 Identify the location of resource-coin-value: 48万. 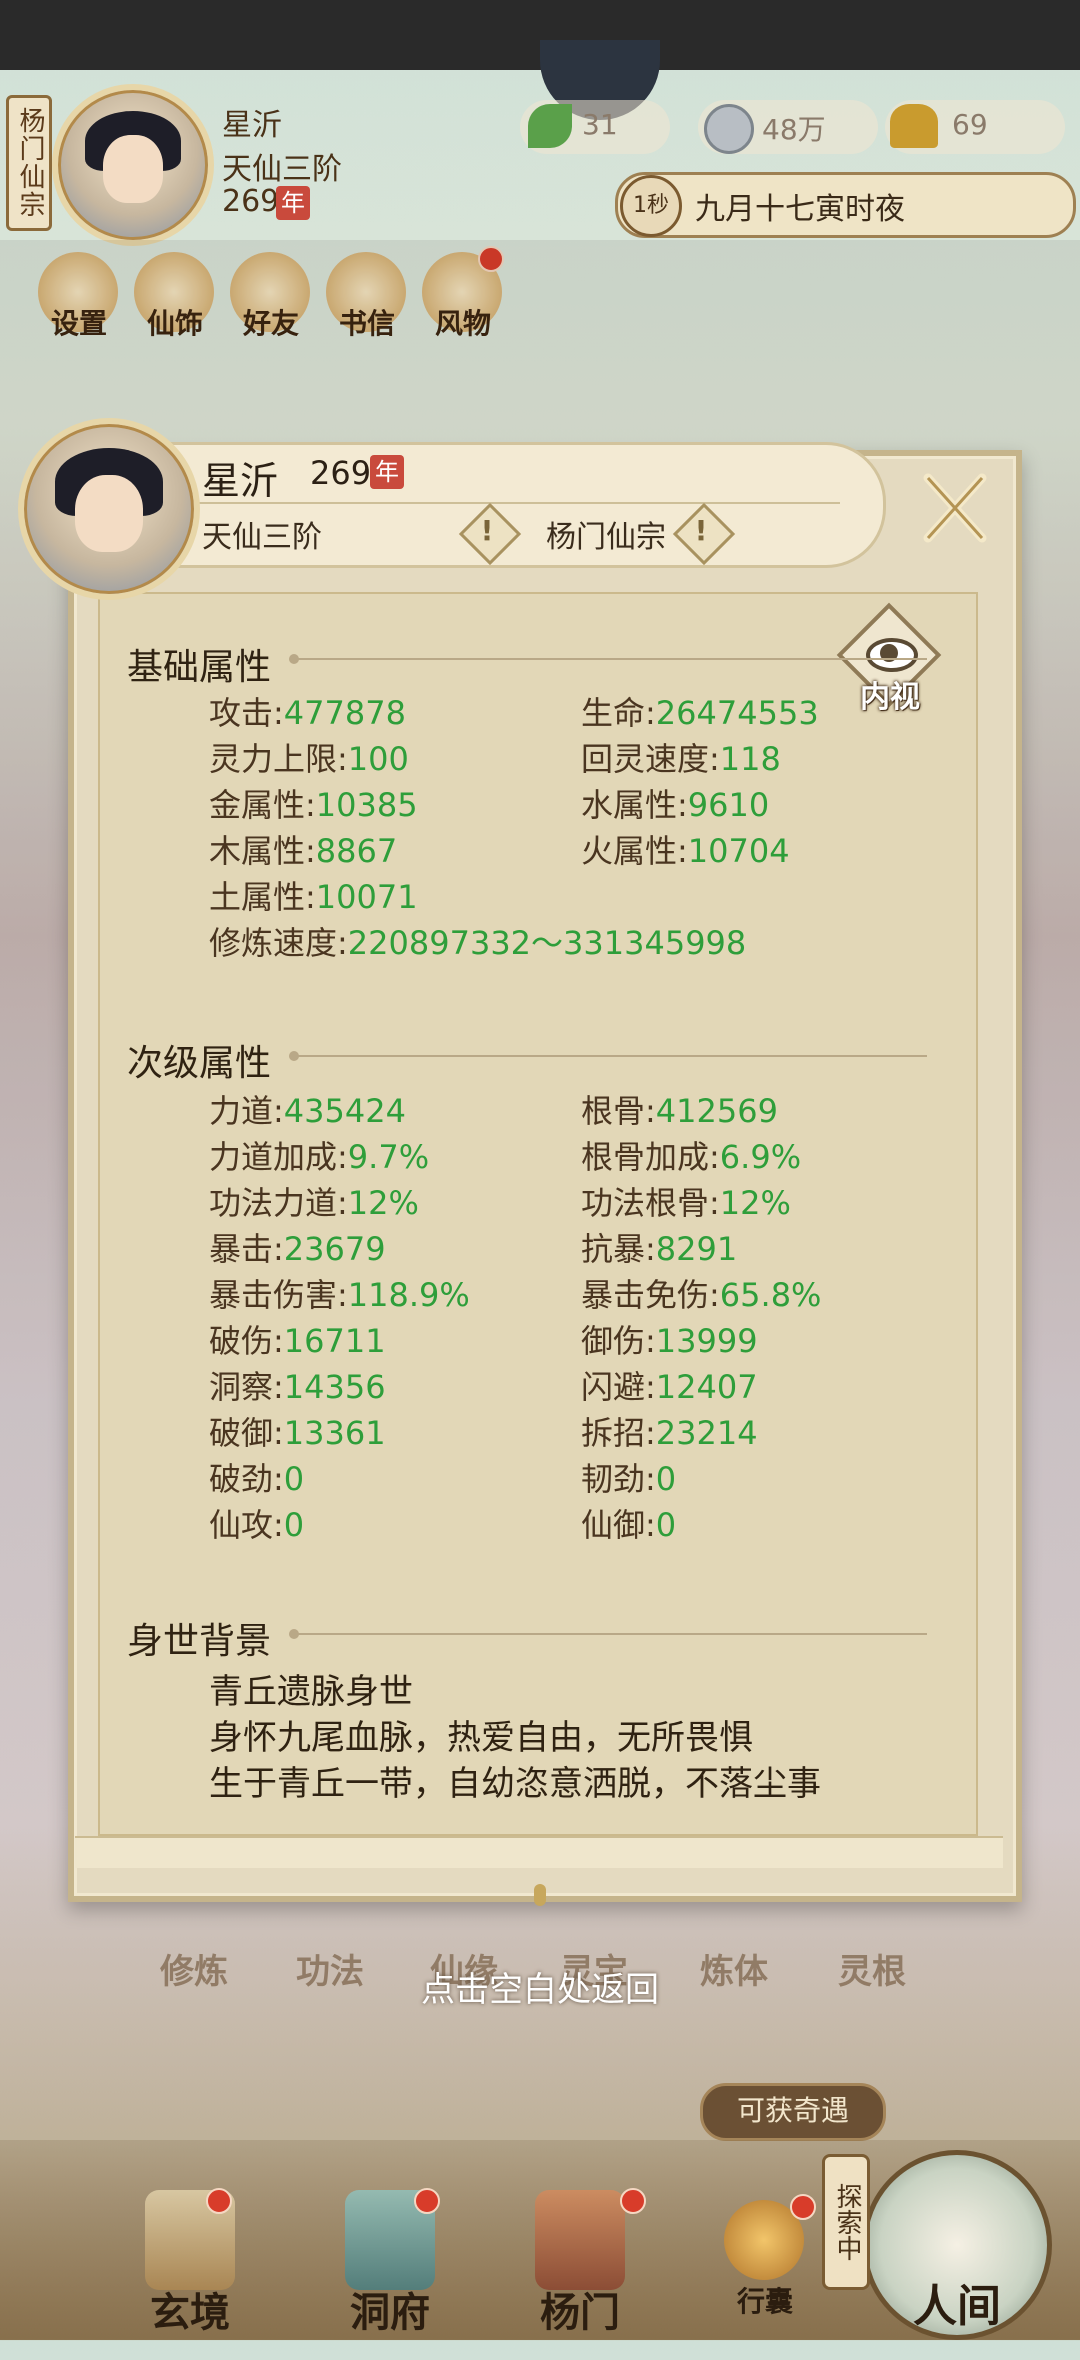
(794, 129).